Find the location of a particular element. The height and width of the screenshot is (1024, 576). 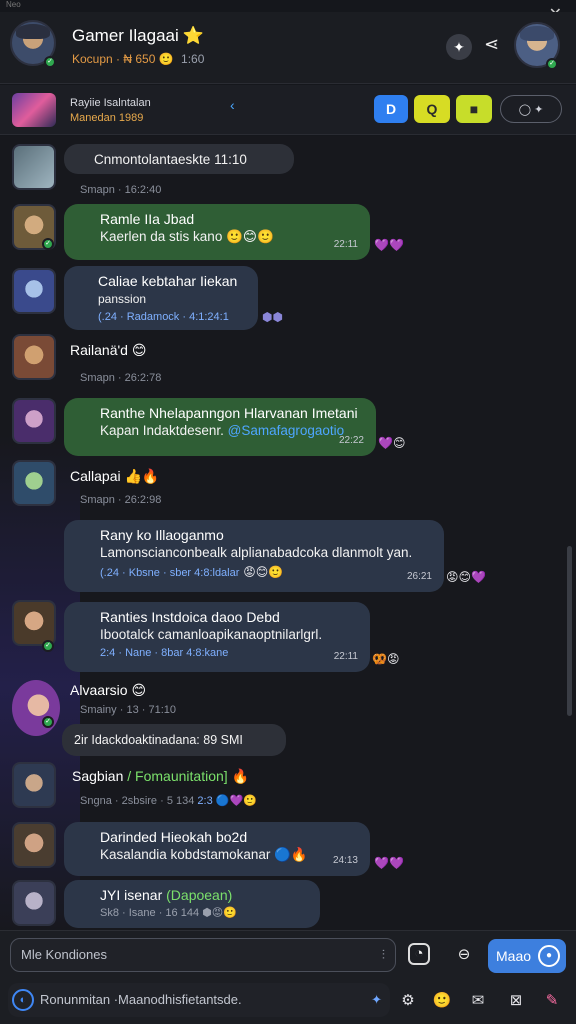

chat-subtitle: Kocupn · ₦ 650 🙂 1:60 is located at coordinates (138, 59).